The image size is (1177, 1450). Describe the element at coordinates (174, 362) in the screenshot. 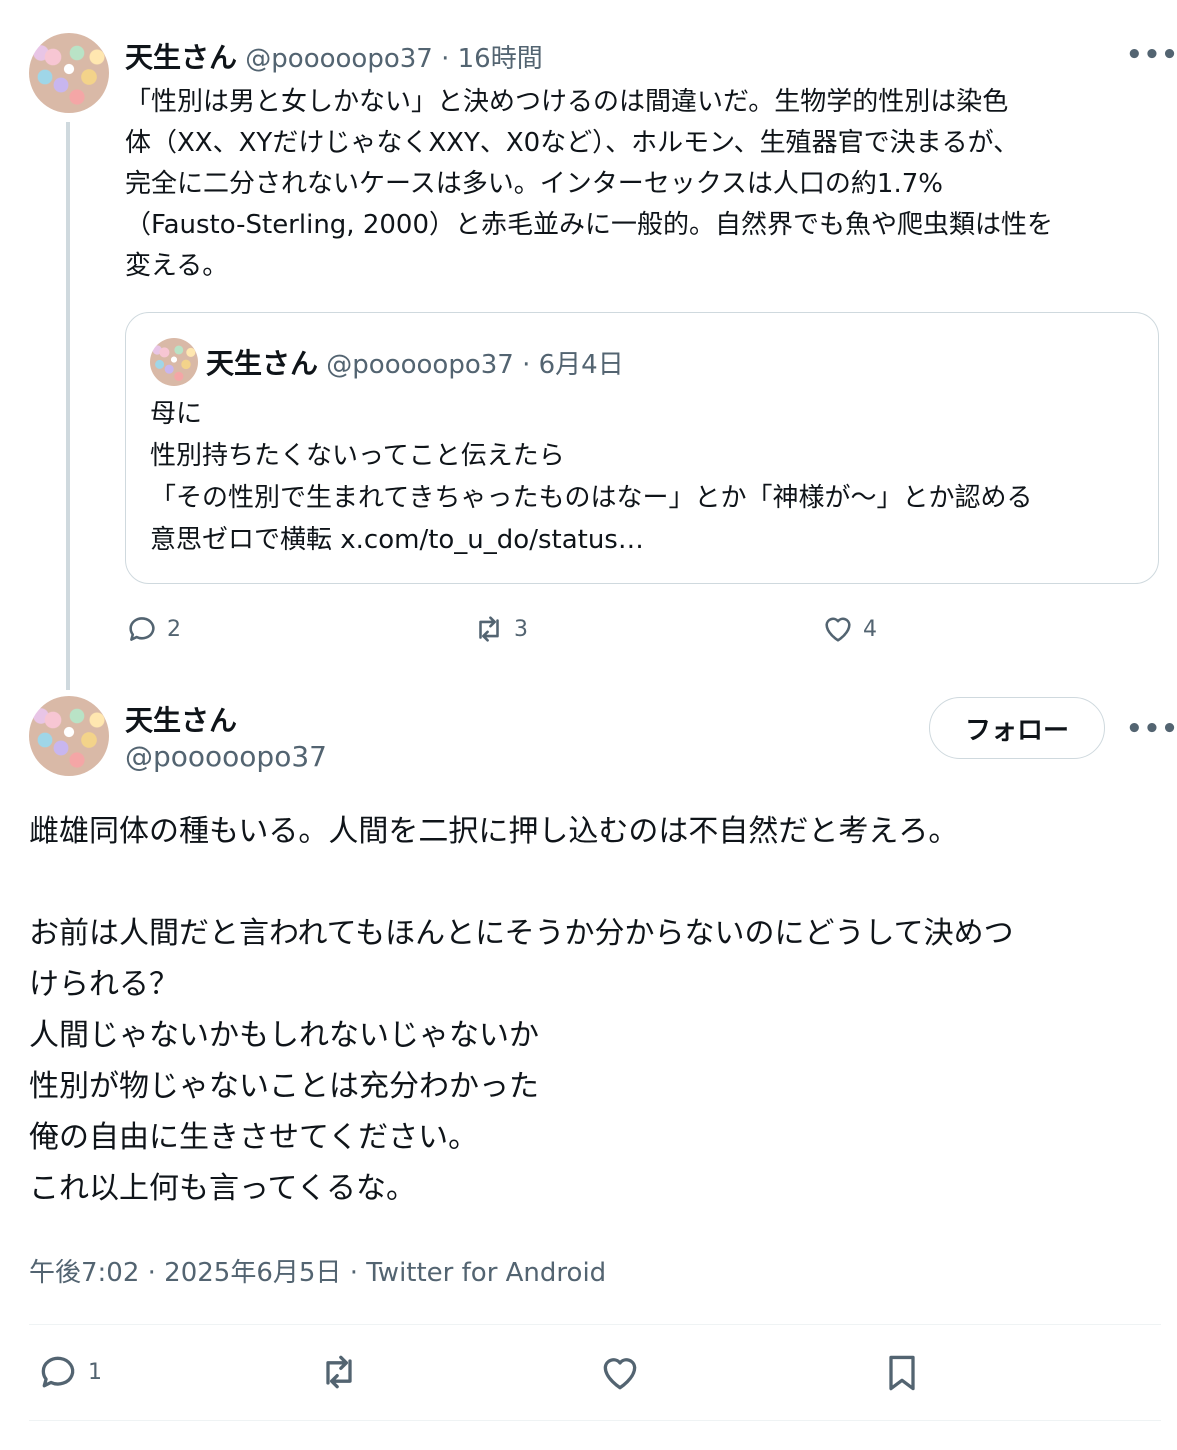

I see `quote-avatar` at that location.